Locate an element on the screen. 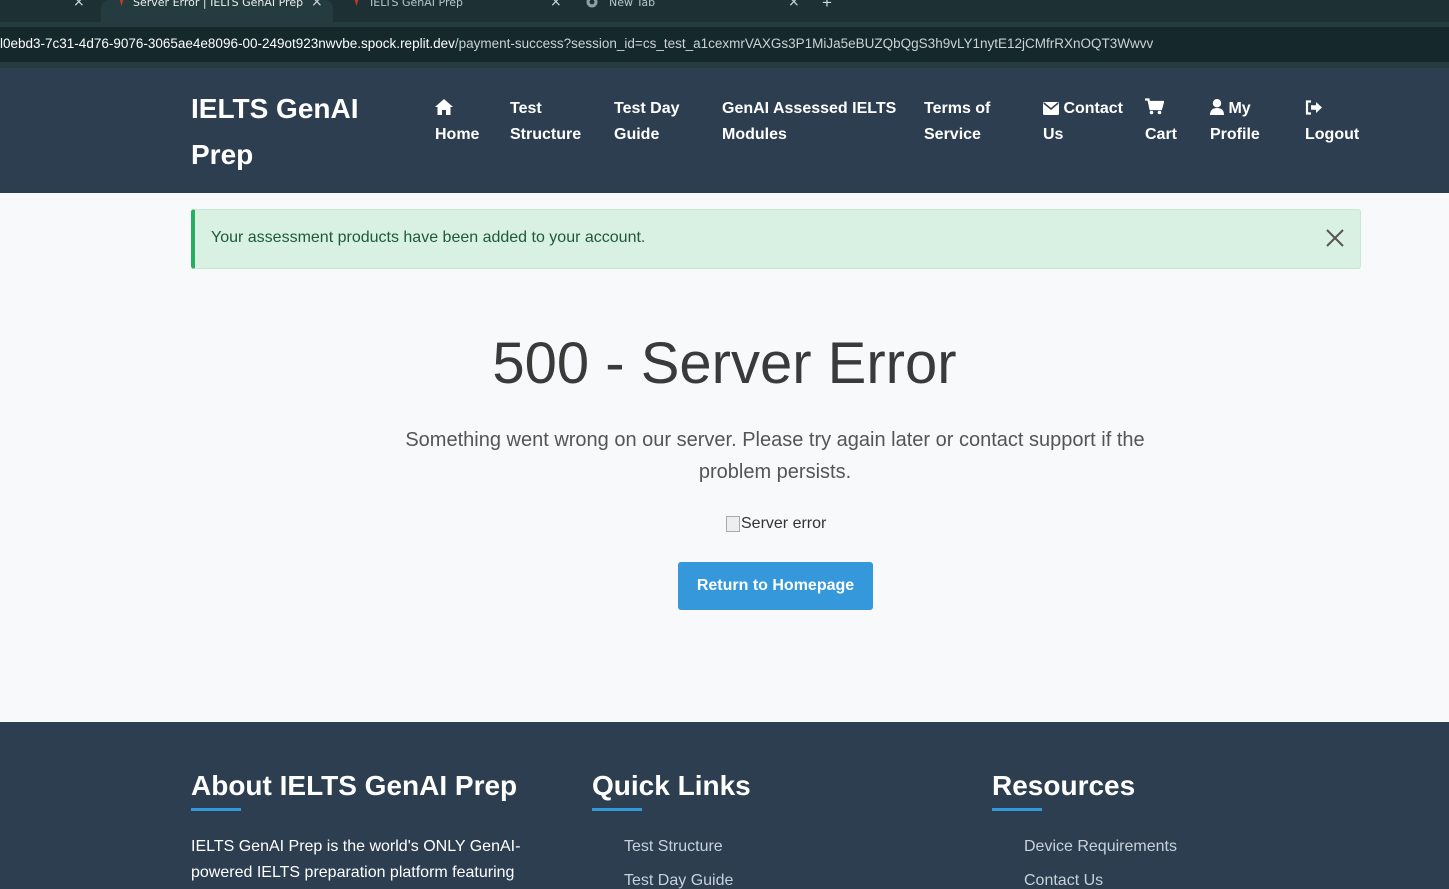 This screenshot has width=1449, height=889. nav-label: GenAI Assessed IELTS Modules is located at coordinates (809, 121).